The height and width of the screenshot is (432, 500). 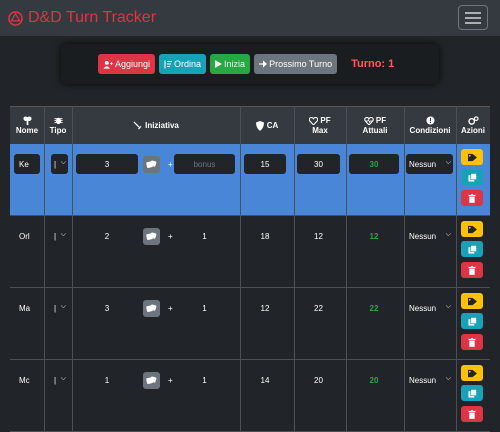 What do you see at coordinates (27, 308) in the screenshot?
I see `name-input: Ma` at bounding box center [27, 308].